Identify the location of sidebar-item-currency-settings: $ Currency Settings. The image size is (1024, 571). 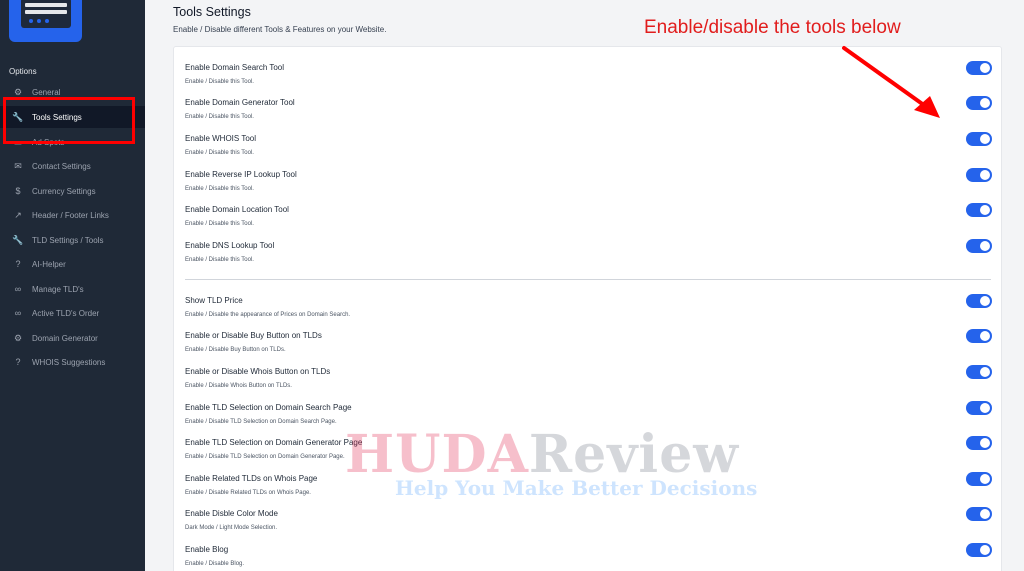
(72, 191).